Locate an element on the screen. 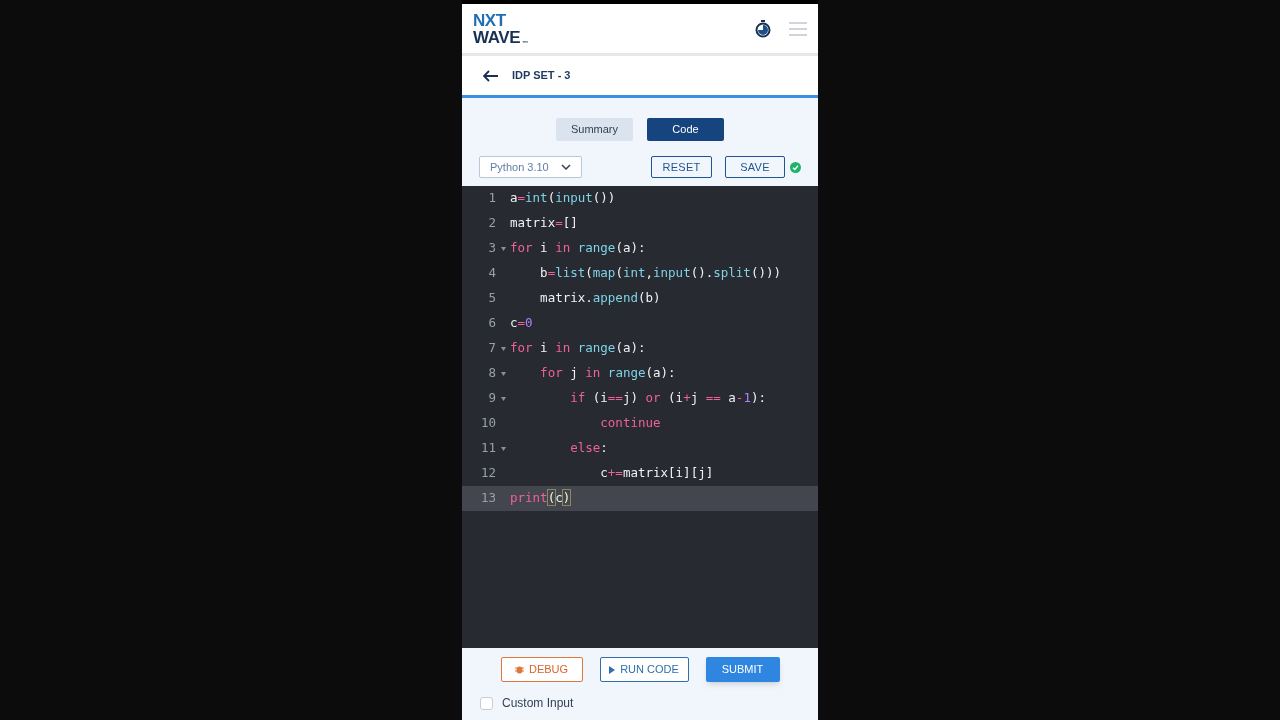 This screenshot has width=1280, height=720. tab: Summary is located at coordinates (594, 129).